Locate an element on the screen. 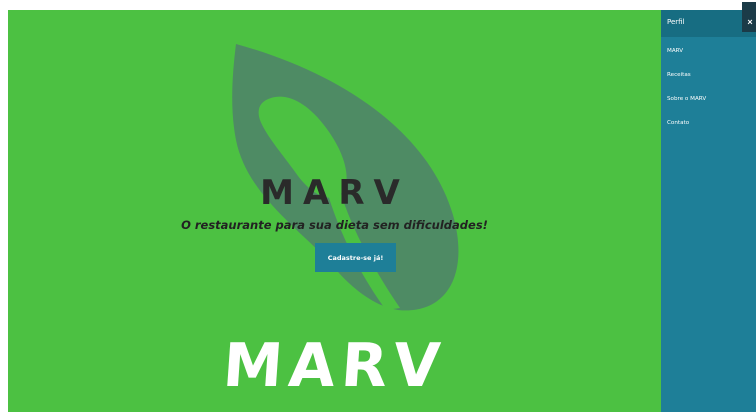  marv-logo-text: MARV is located at coordinates (334, 366).